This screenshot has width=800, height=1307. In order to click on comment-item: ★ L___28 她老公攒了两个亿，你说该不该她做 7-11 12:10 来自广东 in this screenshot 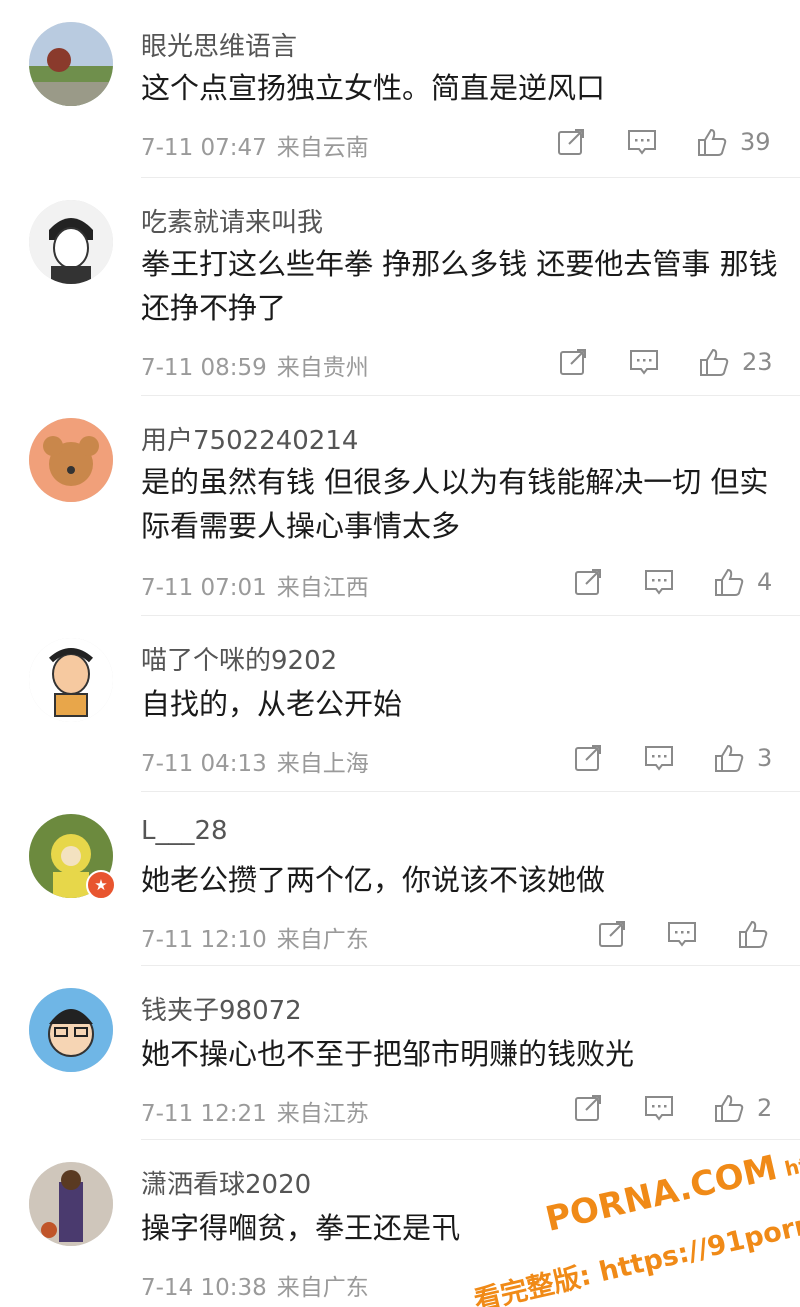, I will do `click(400, 879)`.